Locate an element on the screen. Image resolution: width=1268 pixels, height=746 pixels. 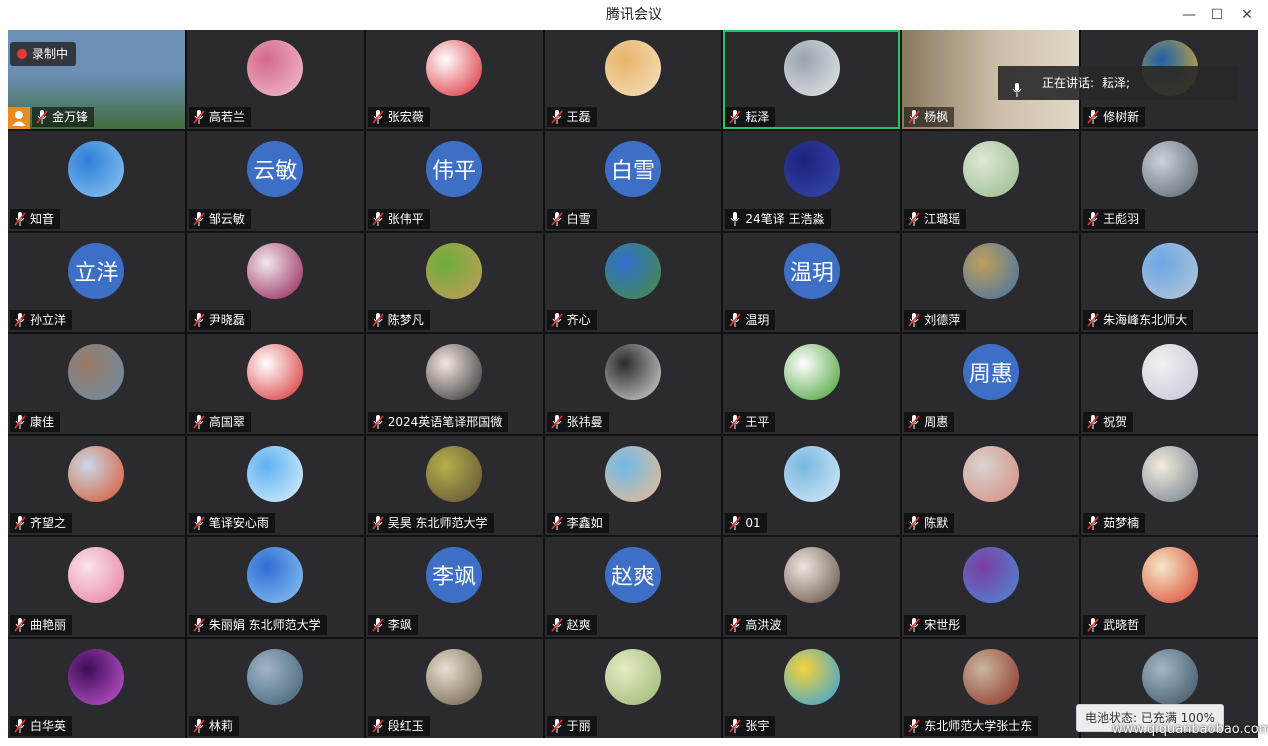
participant-name: 齐心 is located at coordinates (578, 320).